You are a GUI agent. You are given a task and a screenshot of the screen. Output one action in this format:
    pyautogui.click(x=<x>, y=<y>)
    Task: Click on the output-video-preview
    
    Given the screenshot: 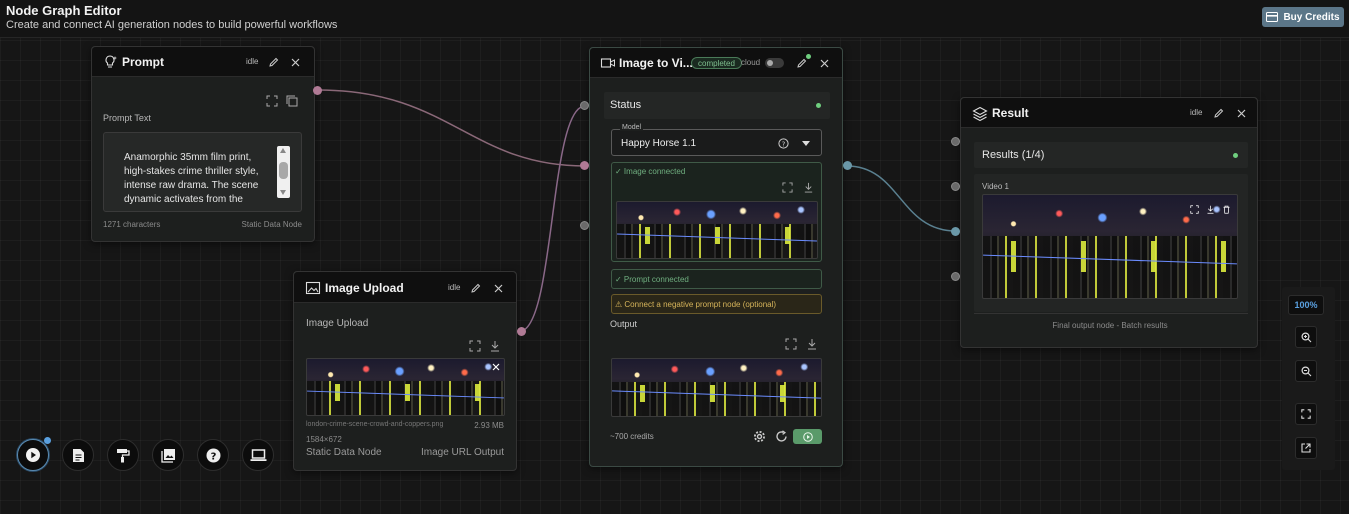 What is the action you would take?
    pyautogui.click(x=716, y=387)
    